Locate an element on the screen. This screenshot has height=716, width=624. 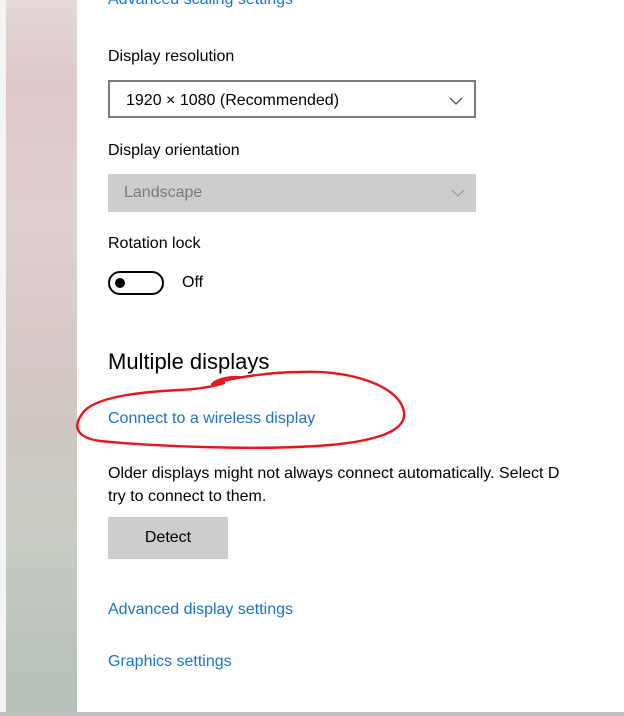
background-strip is located at coordinates (38, 358).